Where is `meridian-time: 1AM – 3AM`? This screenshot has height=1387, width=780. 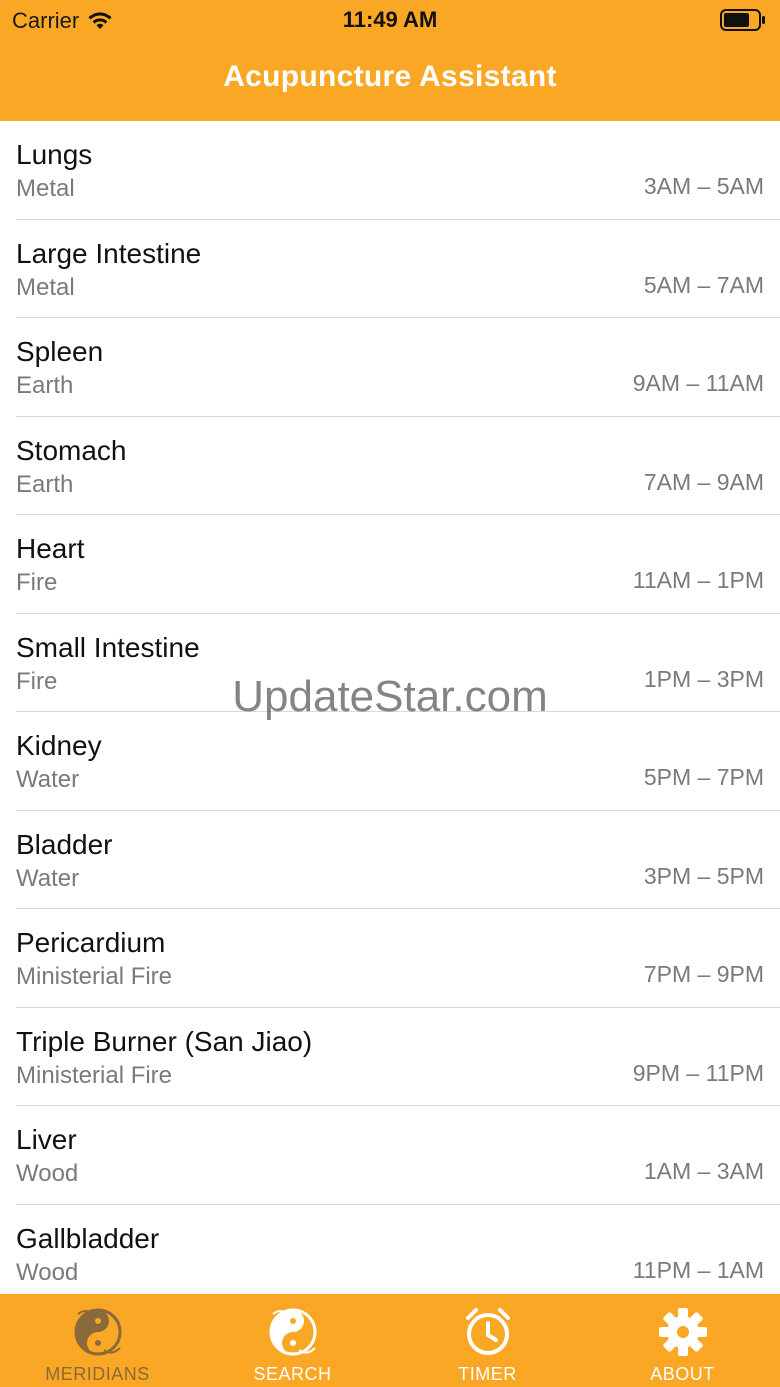
meridian-time: 1AM – 3AM is located at coordinates (703, 1171).